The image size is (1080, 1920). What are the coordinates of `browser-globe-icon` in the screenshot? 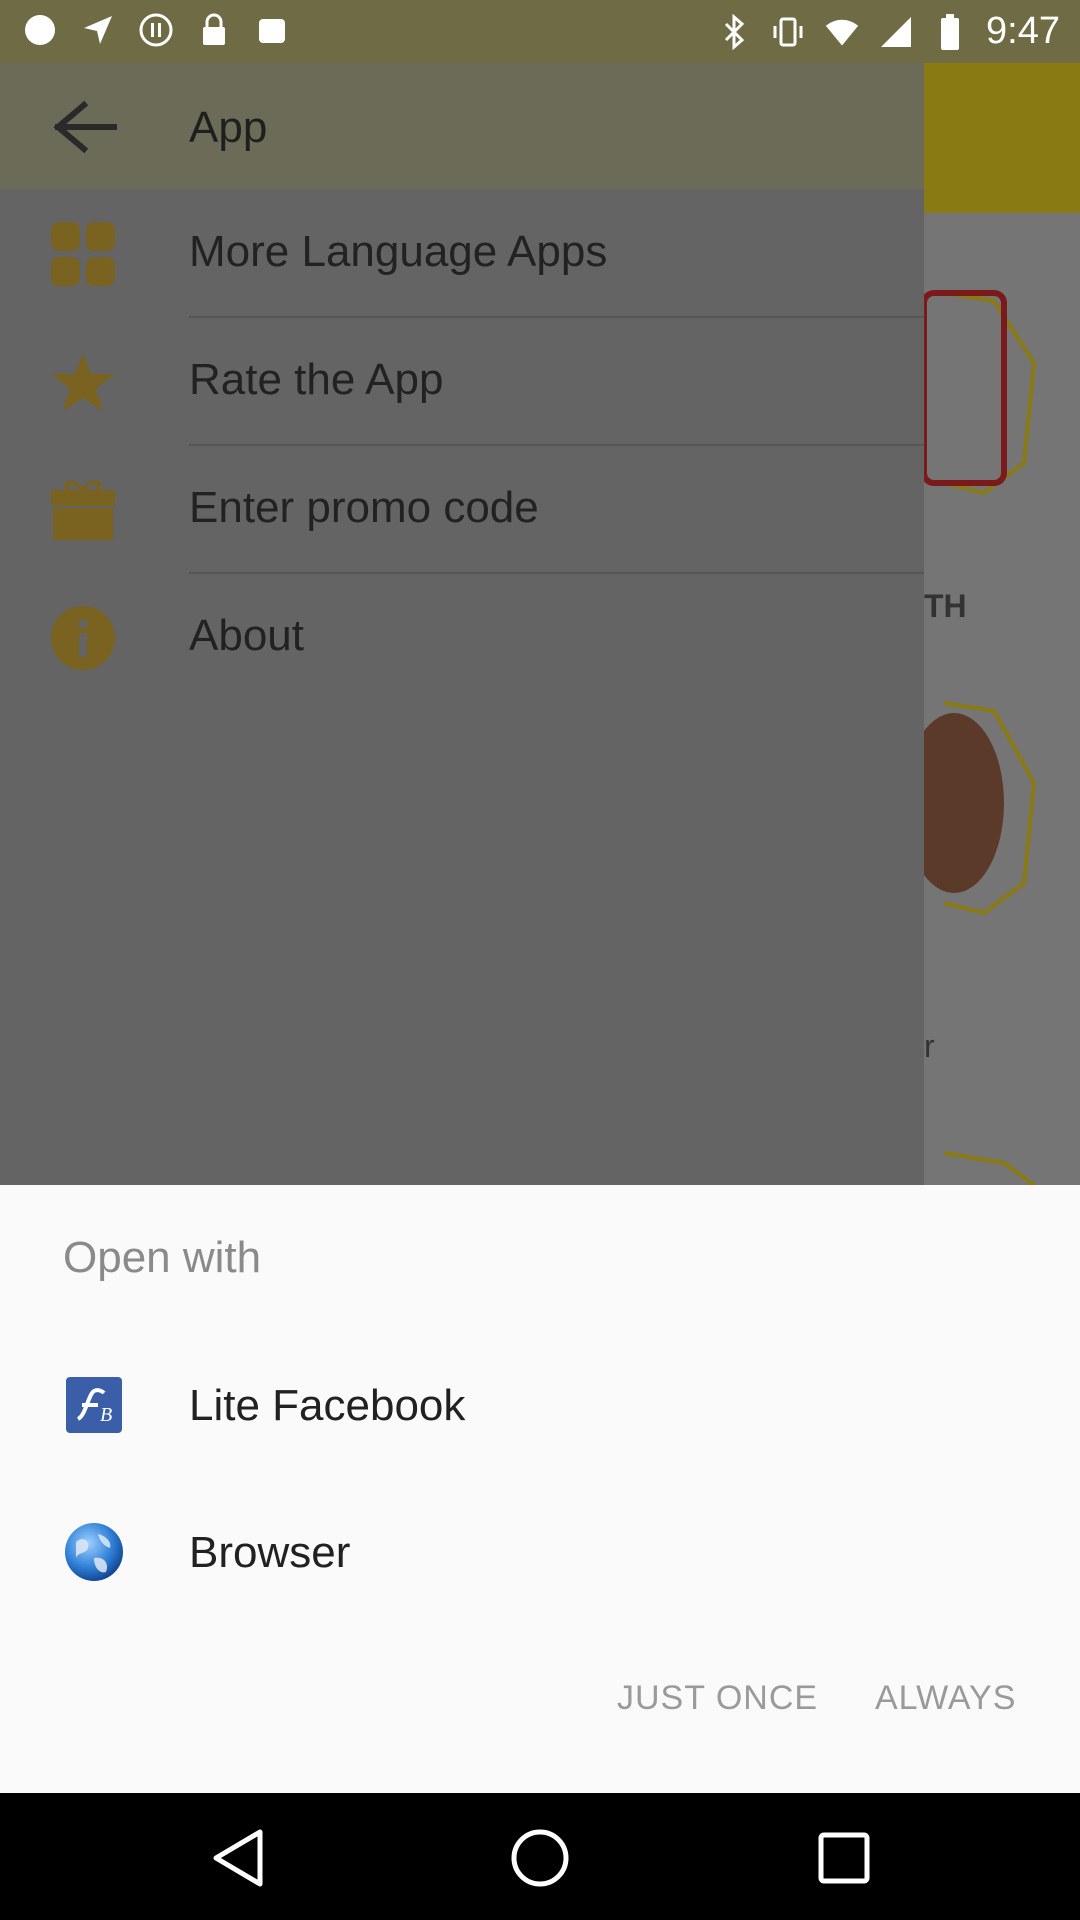 It's located at (94, 1552).